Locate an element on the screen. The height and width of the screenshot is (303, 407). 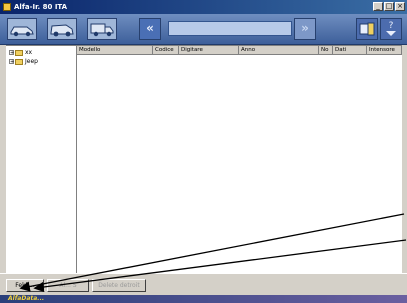
button-bar: Fekk... Al... S Delete detroit is located at coordinates (203, 284).